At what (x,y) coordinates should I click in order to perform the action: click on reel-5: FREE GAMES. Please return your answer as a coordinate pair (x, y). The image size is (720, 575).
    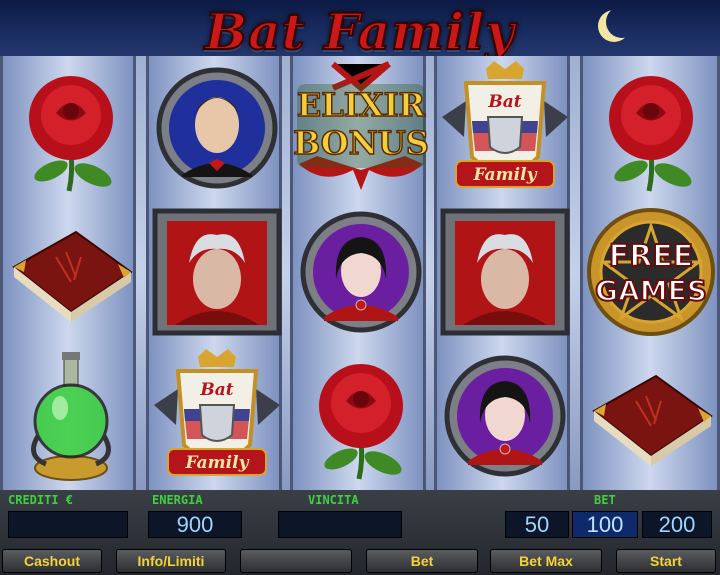
    Looking at the image, I should click on (650, 273).